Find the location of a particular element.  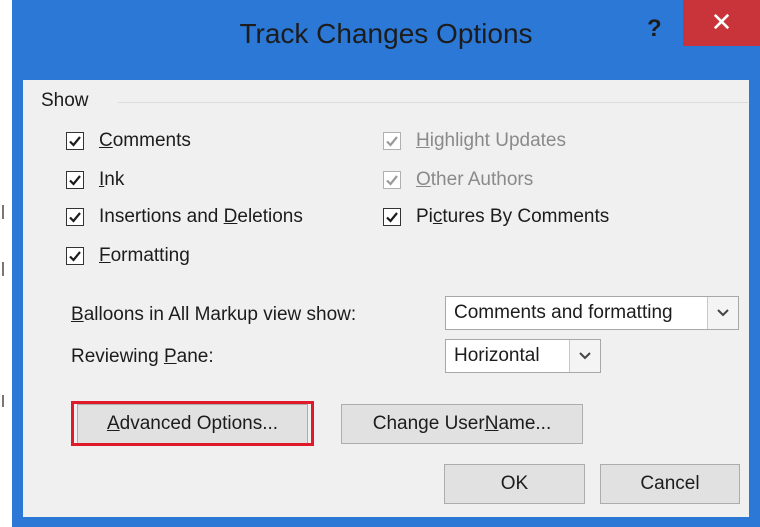

checkbox-other-authors-label: Other Authors is located at coordinates (475, 179).